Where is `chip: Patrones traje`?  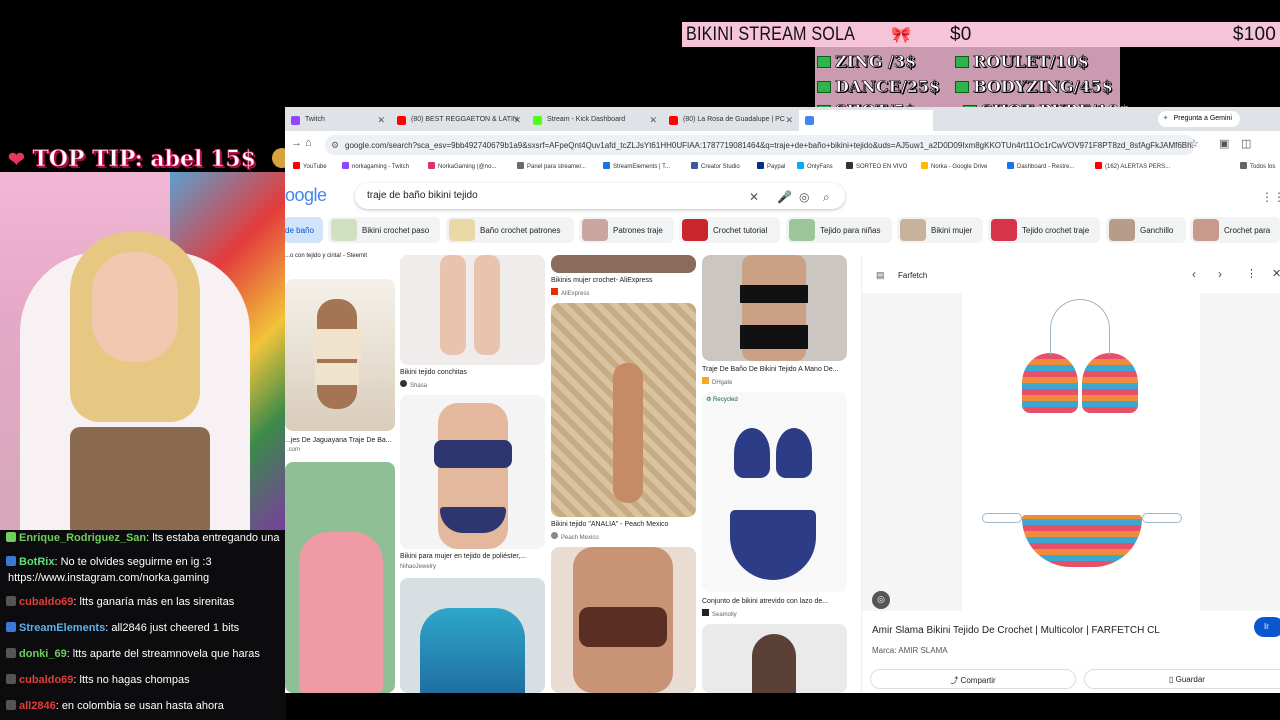
chip: Patrones traje is located at coordinates (626, 230).